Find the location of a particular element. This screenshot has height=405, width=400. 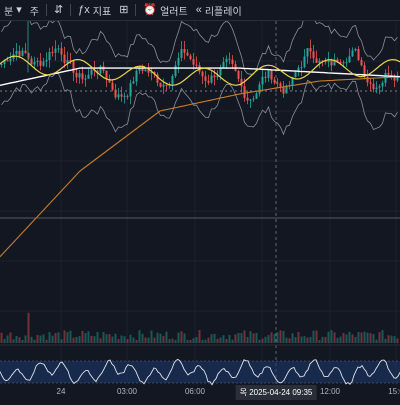

indicators-label: 지표 is located at coordinates (102, 12).